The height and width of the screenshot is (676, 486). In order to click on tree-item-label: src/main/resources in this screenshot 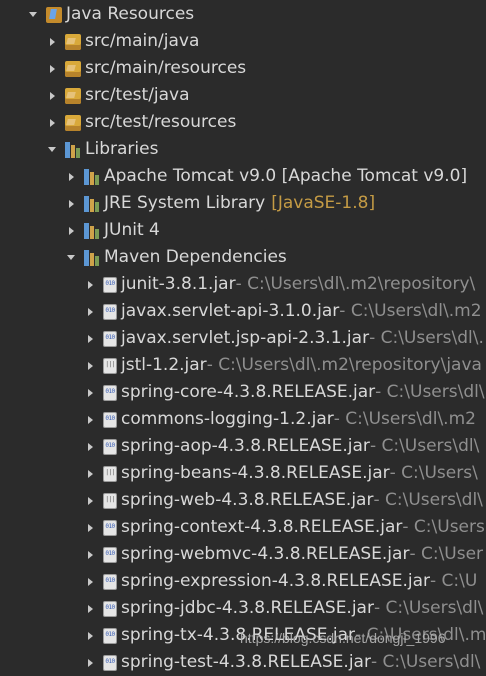, I will do `click(166, 68)`.